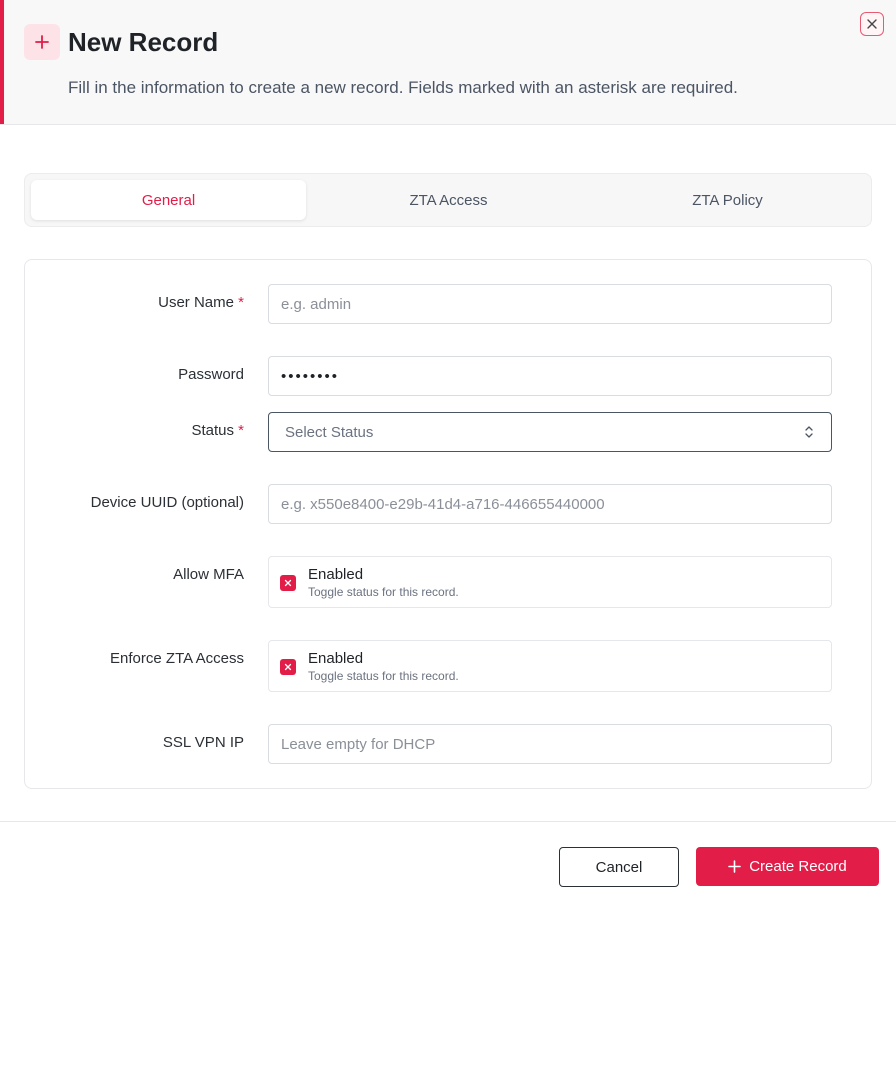 The height and width of the screenshot is (1080, 896). What do you see at coordinates (211, 374) in the screenshot?
I see `password-label: Password` at bounding box center [211, 374].